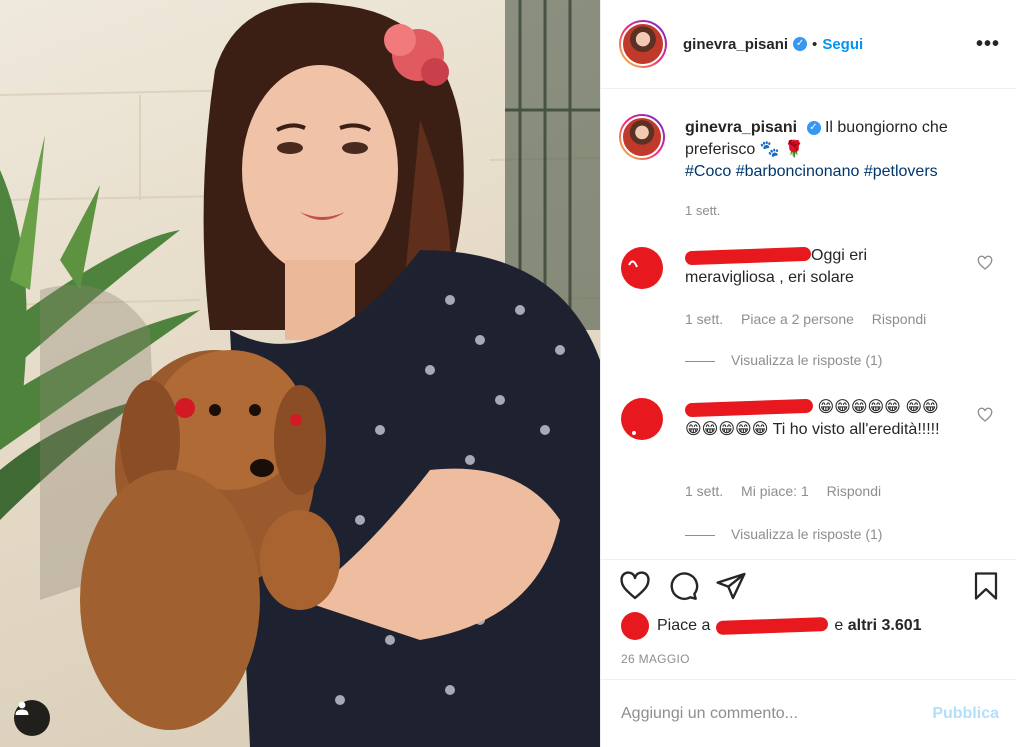 The image size is (1016, 747). I want to click on comment-meta: 1 sett. Piace a 2 persone Rispondi, so click(812, 319).